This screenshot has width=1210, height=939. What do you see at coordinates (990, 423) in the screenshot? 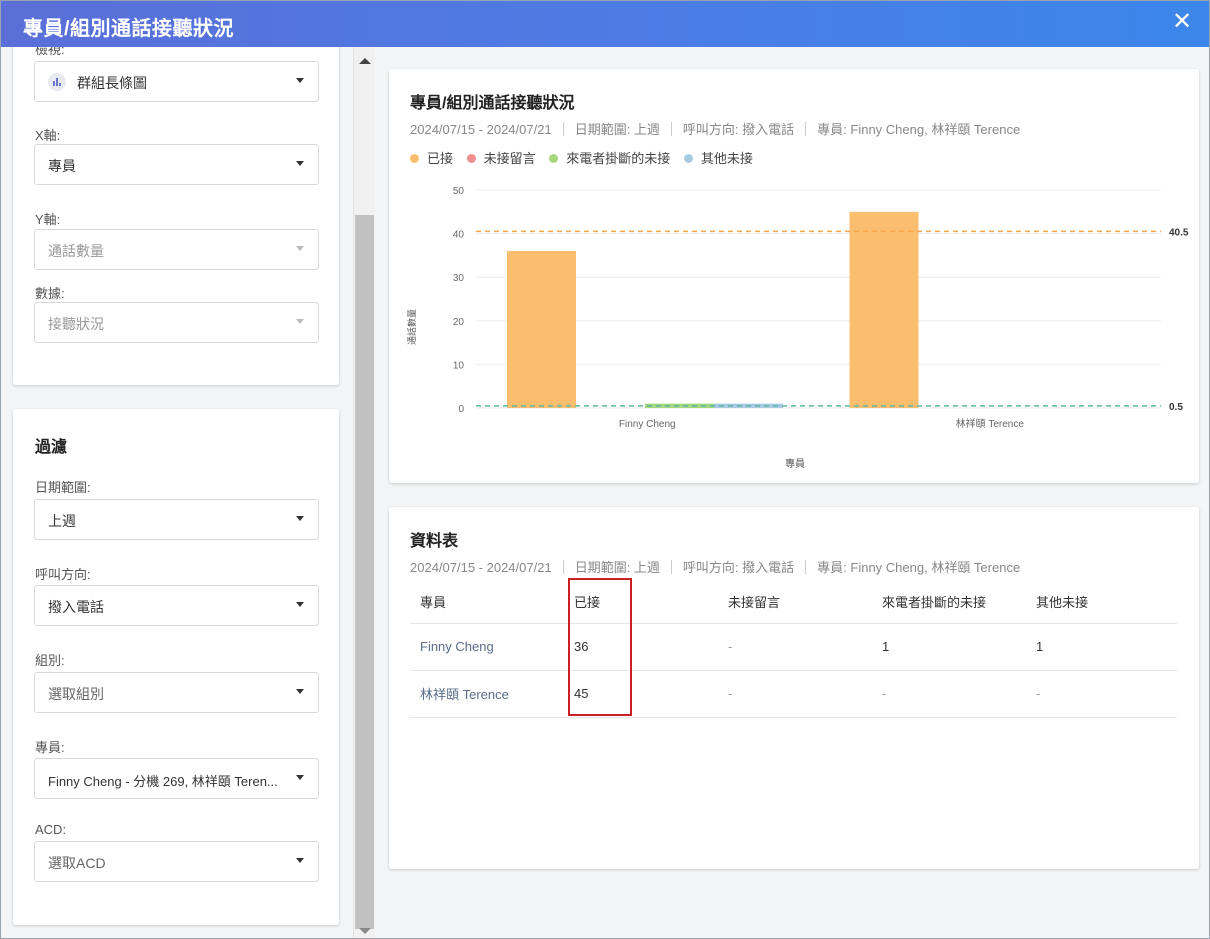
I see `x-tick-label: 林祥頤 Terence` at bounding box center [990, 423].